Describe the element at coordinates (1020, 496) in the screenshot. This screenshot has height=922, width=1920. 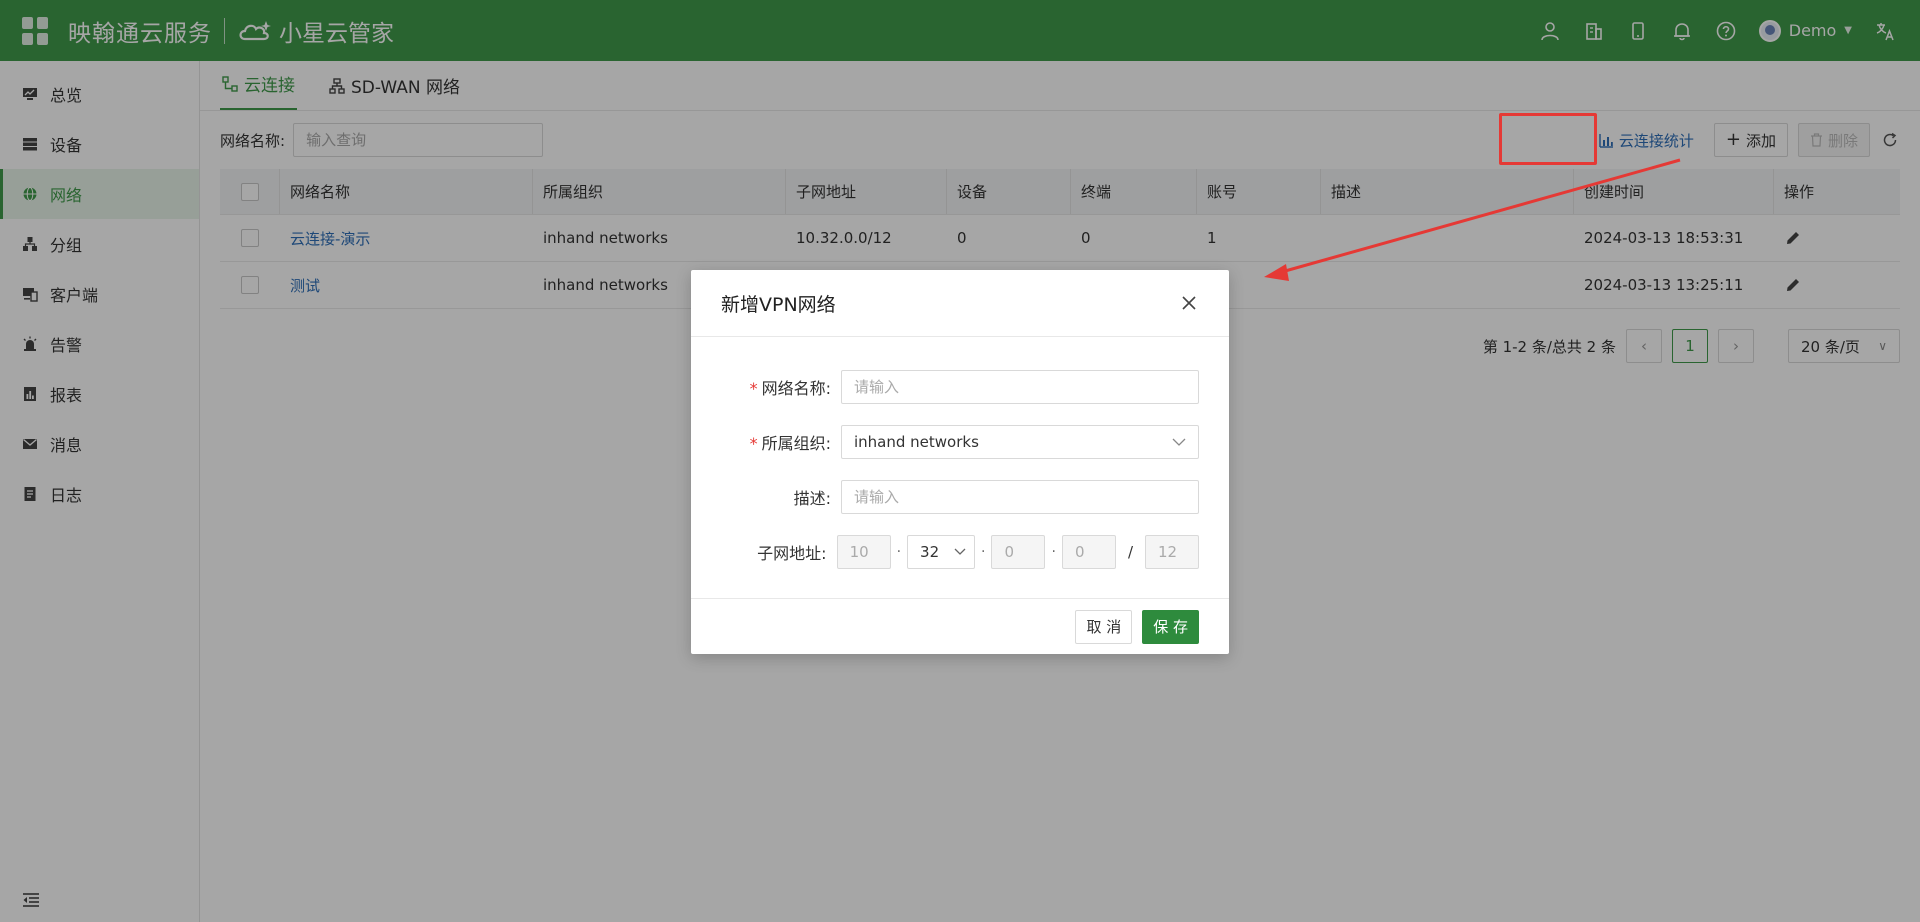
I see `description-input` at that location.